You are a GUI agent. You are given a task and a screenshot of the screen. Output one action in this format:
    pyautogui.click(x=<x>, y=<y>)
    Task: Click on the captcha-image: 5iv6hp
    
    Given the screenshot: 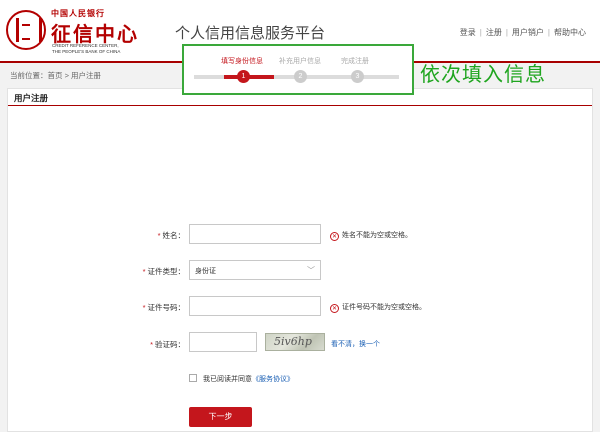 What is the action you would take?
    pyautogui.click(x=295, y=342)
    